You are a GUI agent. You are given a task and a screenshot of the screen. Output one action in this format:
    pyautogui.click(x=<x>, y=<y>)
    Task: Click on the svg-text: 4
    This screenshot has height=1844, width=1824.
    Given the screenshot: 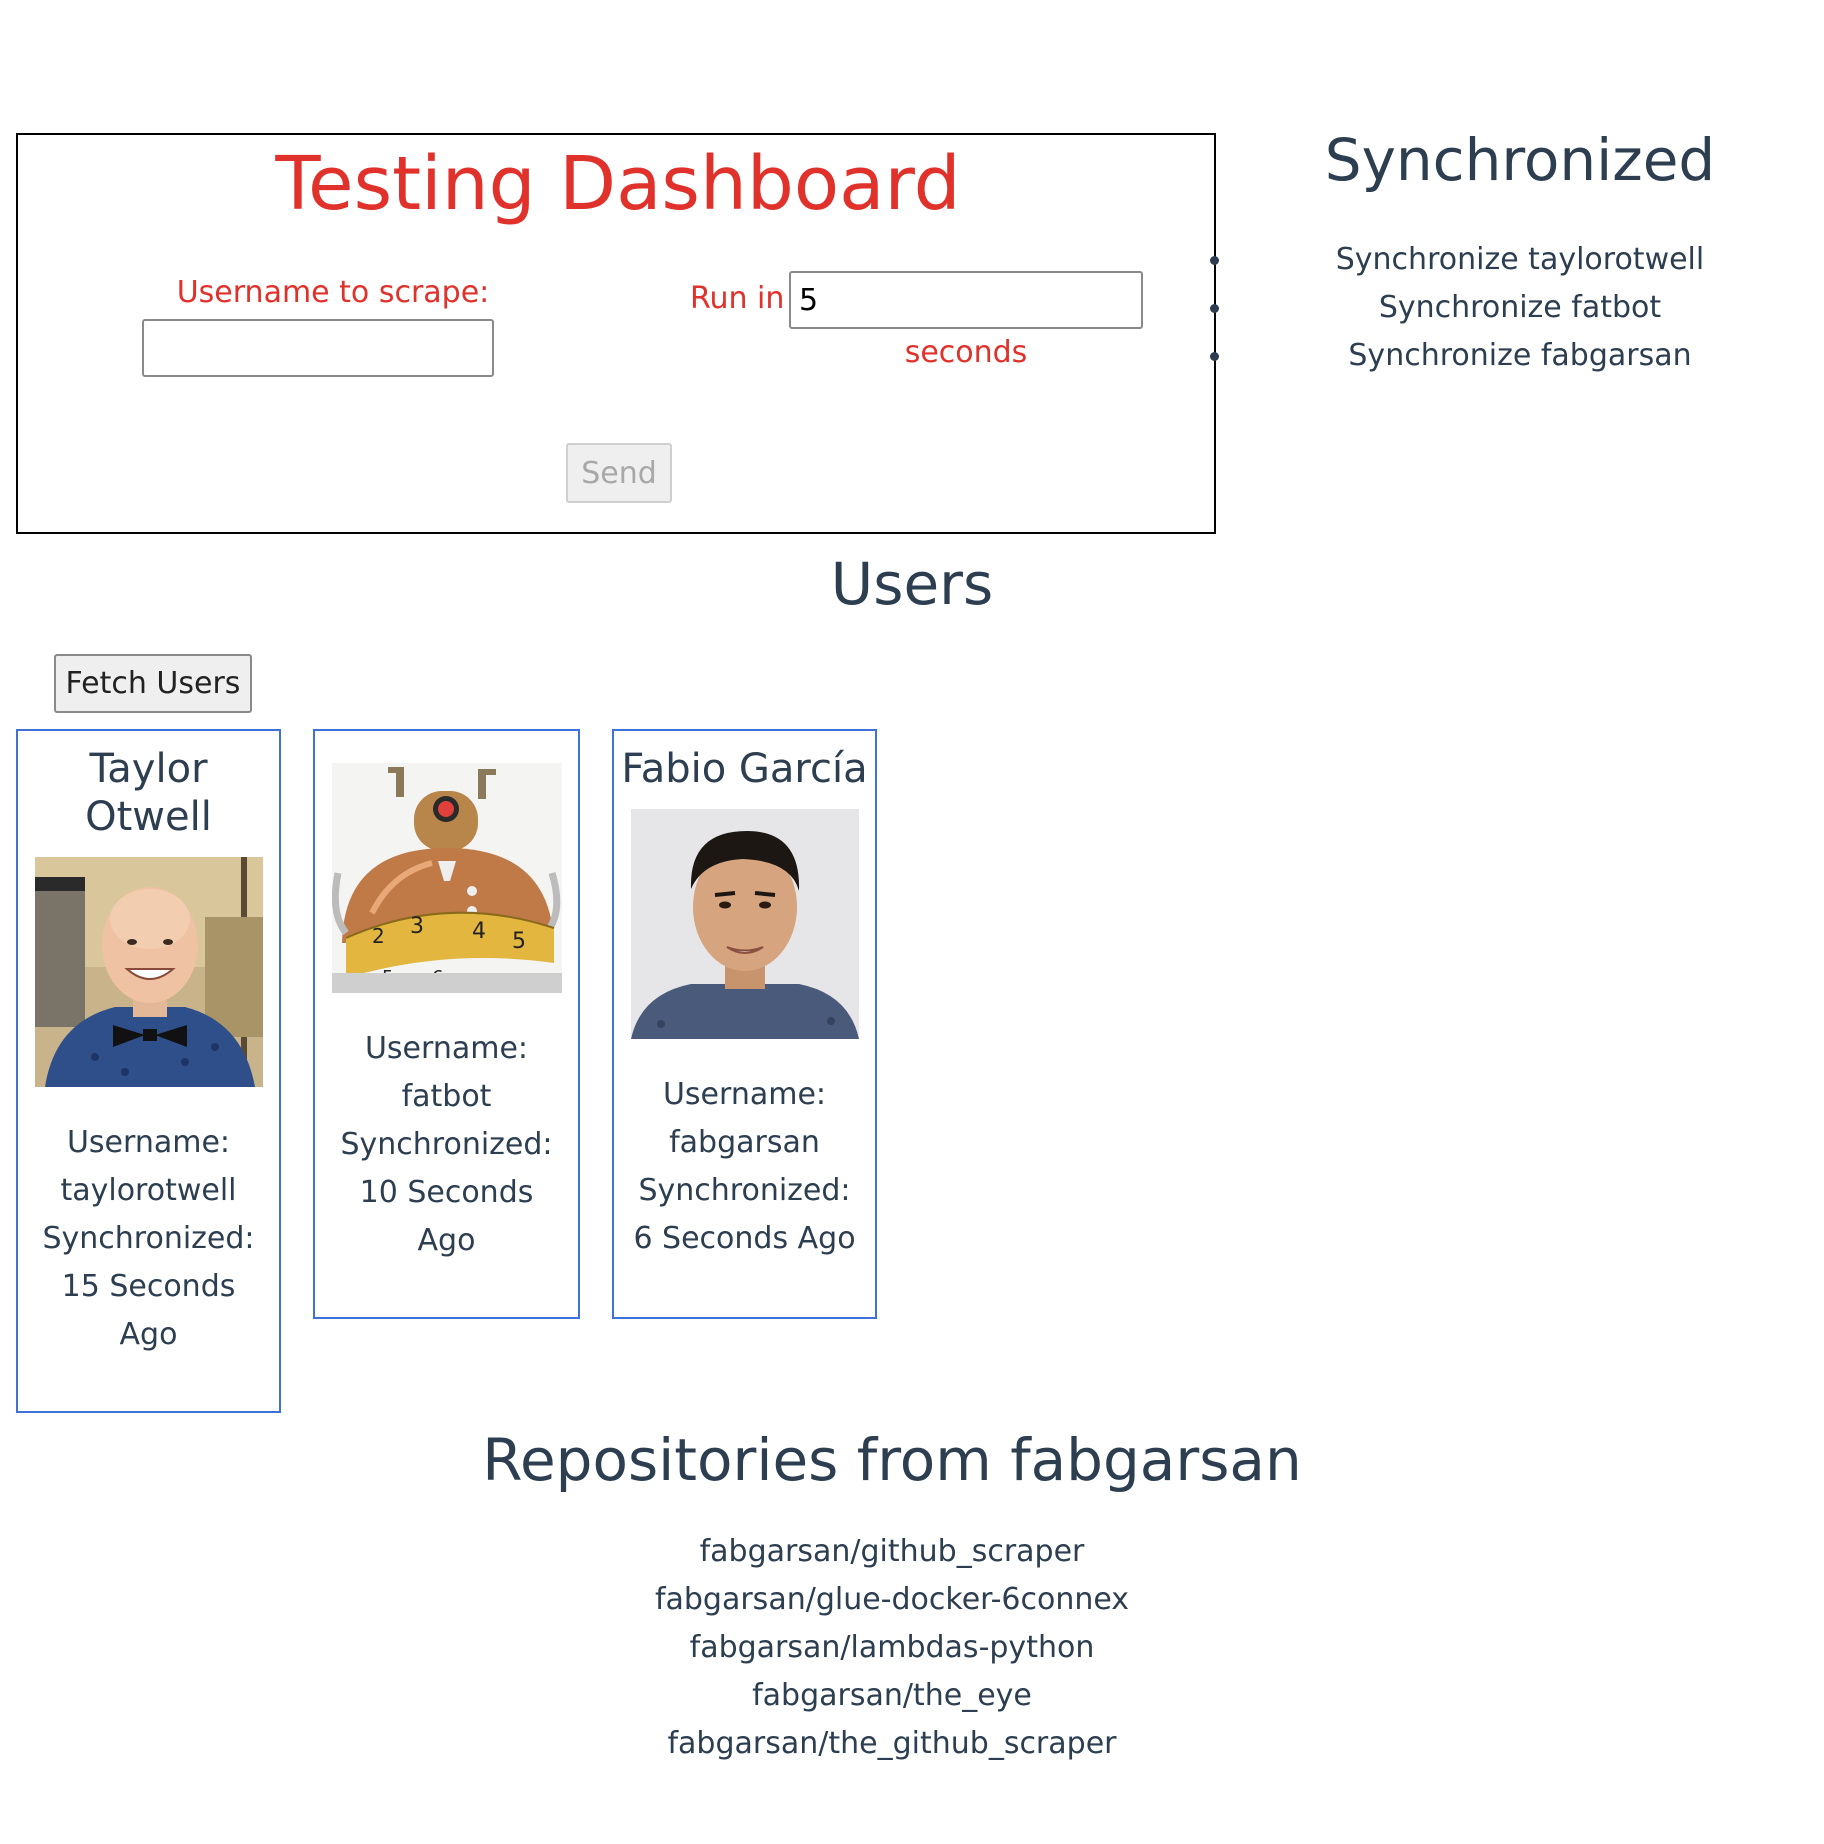 What is the action you would take?
    pyautogui.click(x=479, y=931)
    